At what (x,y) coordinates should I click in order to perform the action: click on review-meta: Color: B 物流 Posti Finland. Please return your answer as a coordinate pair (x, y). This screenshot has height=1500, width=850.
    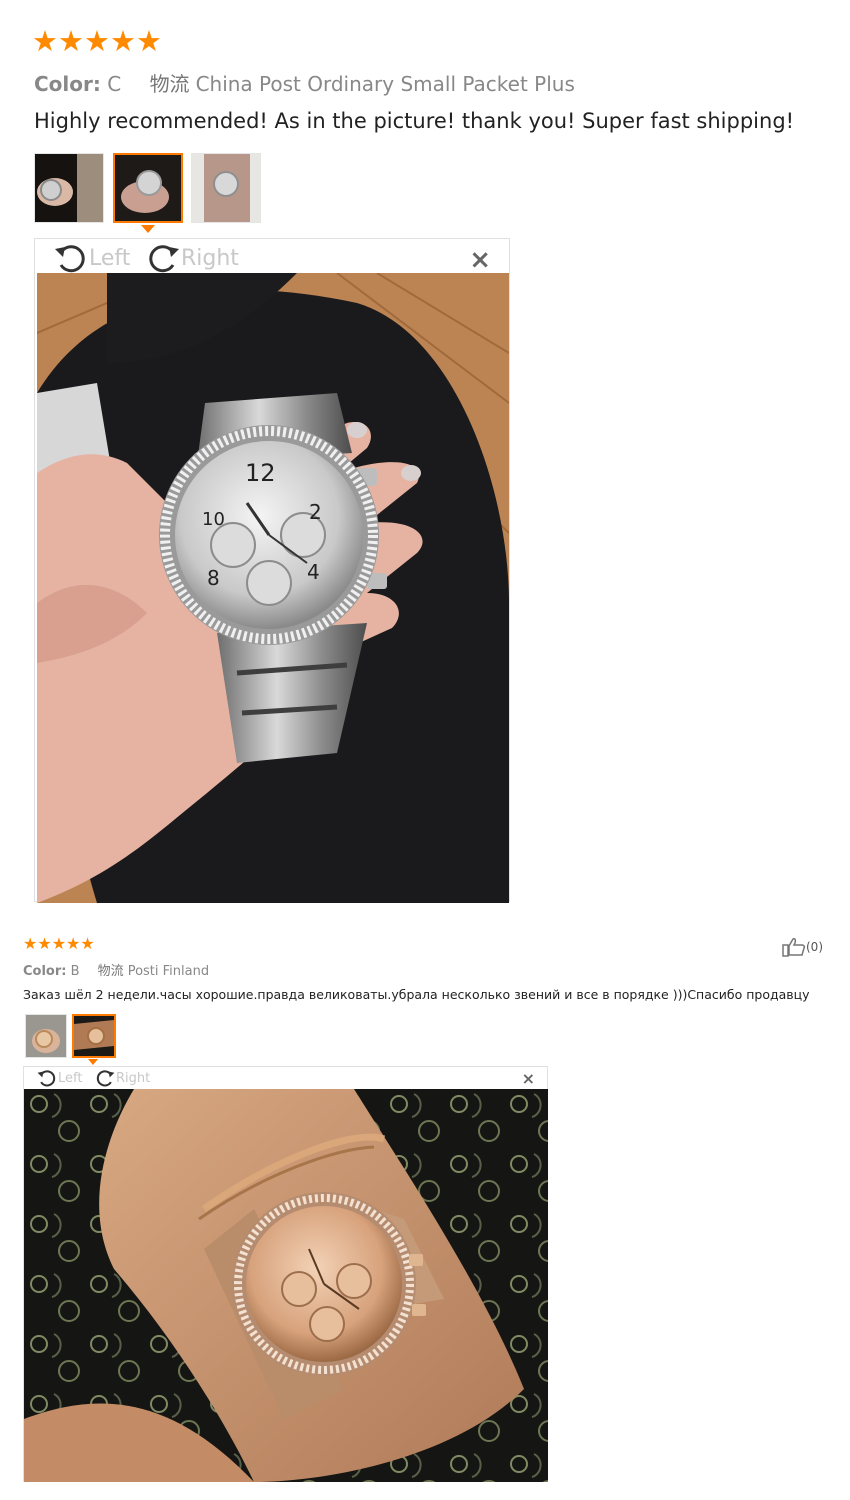
    Looking at the image, I should click on (116, 969).